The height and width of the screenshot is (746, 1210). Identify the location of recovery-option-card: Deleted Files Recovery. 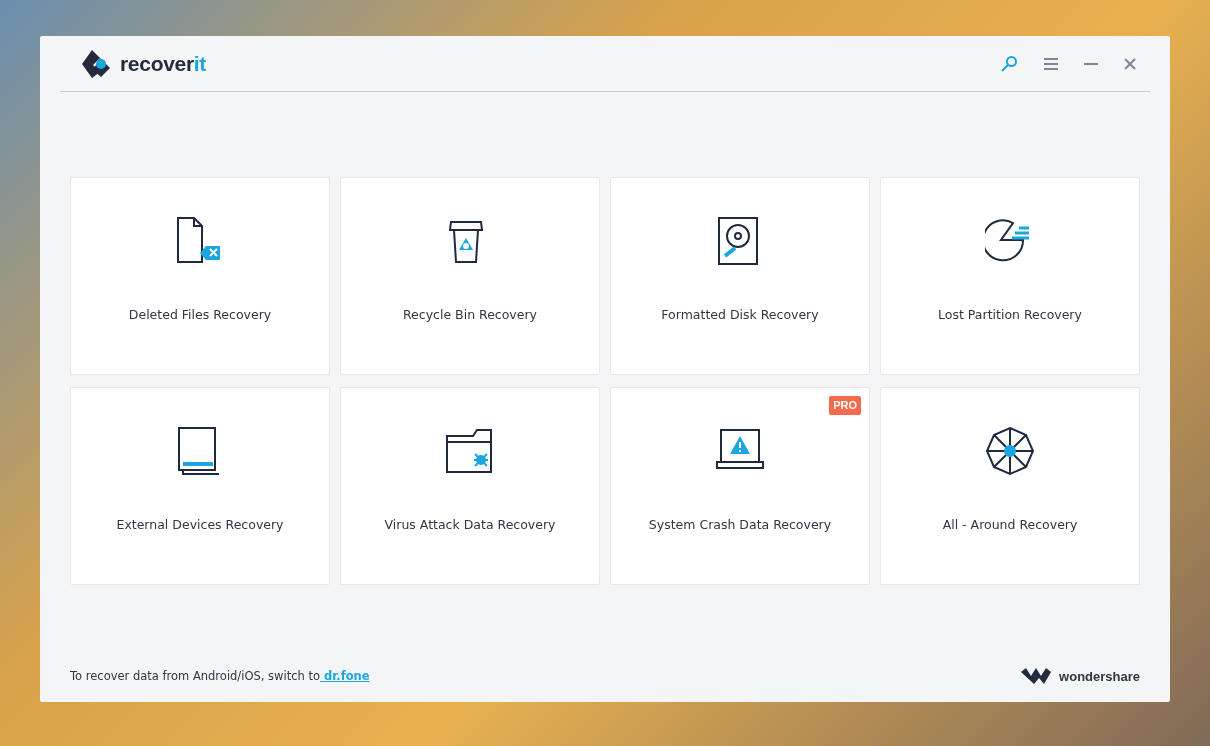
(200, 276).